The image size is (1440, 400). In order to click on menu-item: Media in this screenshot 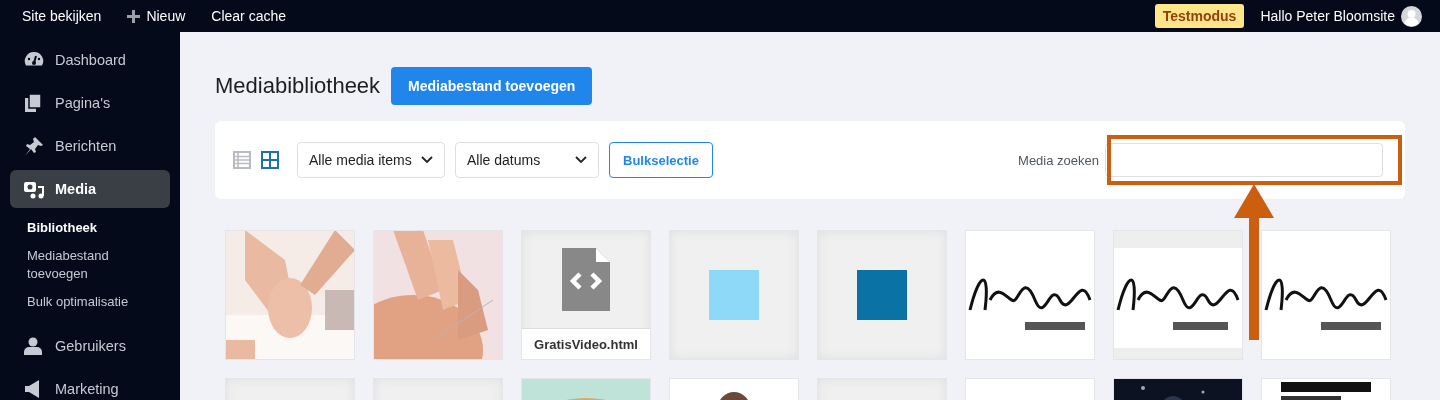, I will do `click(90, 189)`.